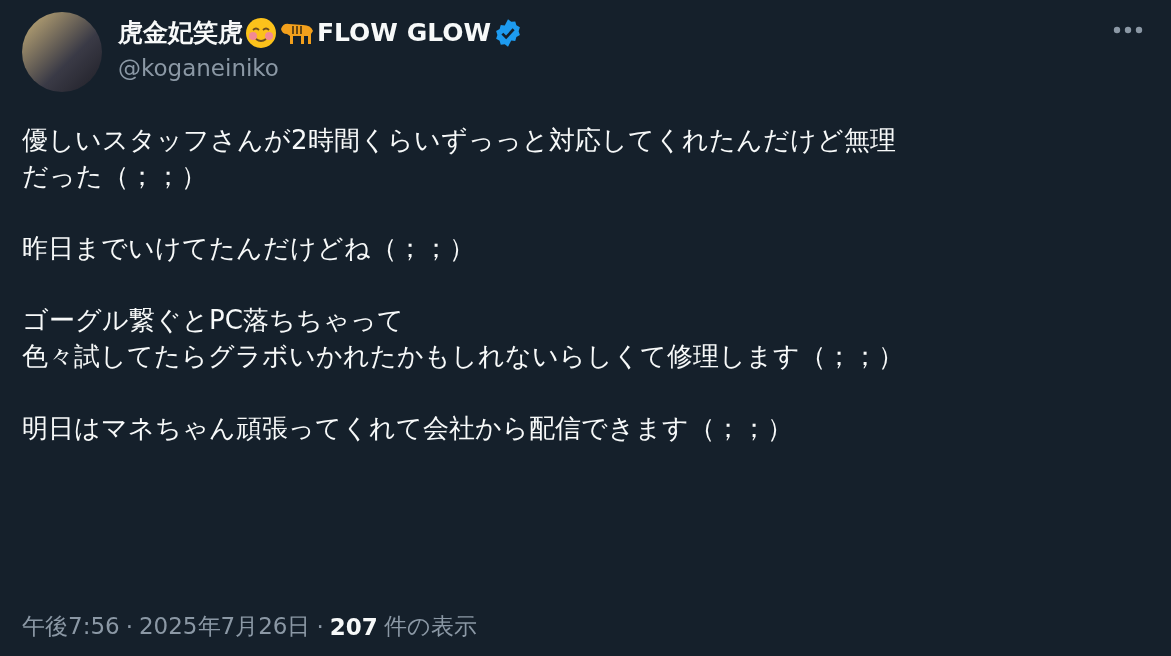 The width and height of the screenshot is (1171, 656). I want to click on post-time: 午後7:56, so click(71, 626).